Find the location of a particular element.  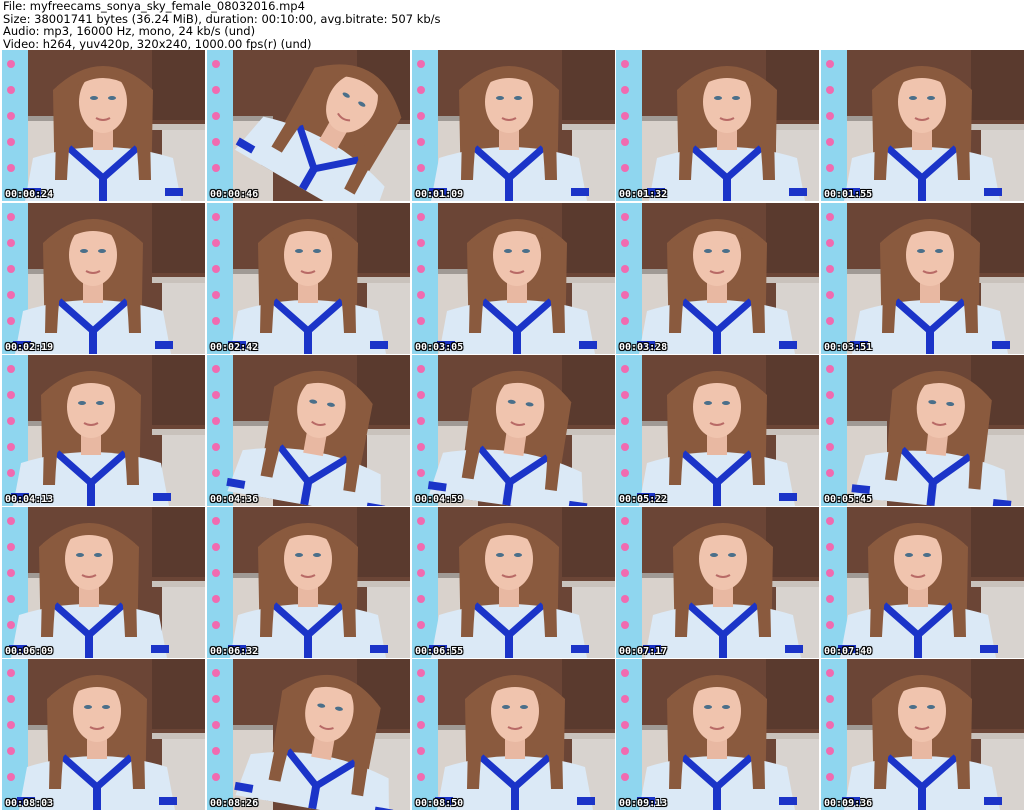

thumbnail-timestamp: 00:05:45 is located at coordinates (848, 499).